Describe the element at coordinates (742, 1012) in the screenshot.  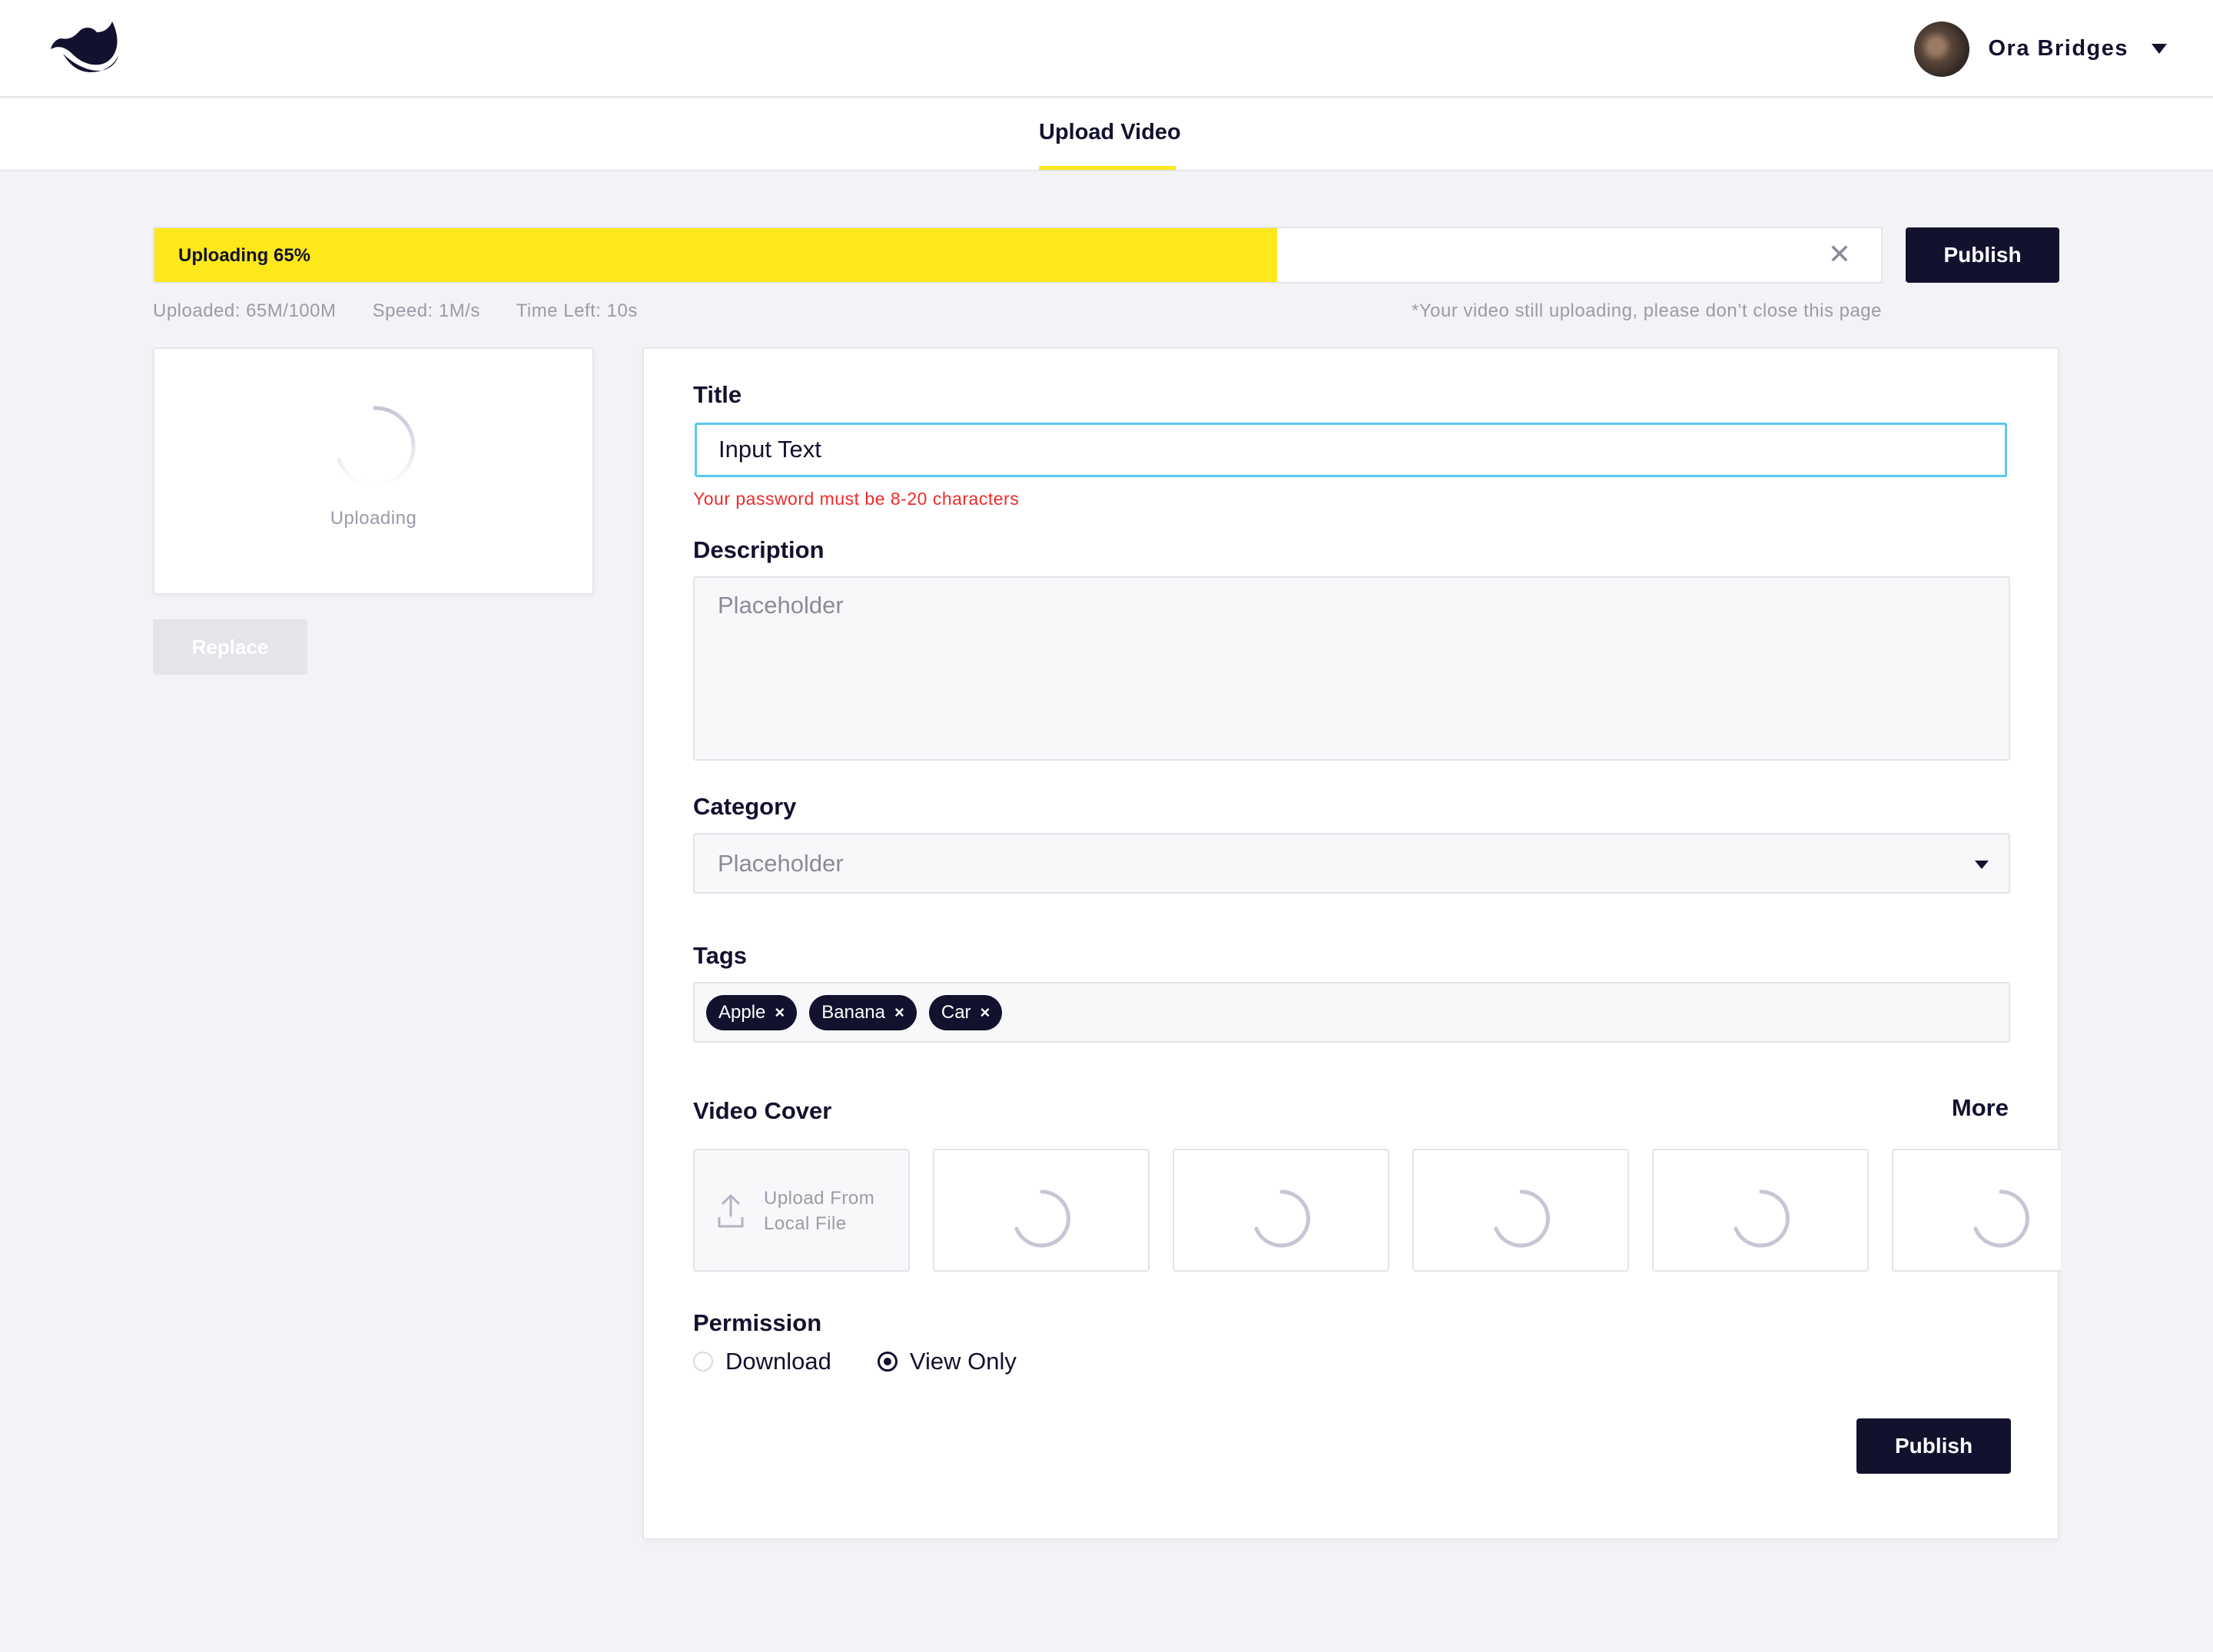
I see `tag-label: Apple` at that location.